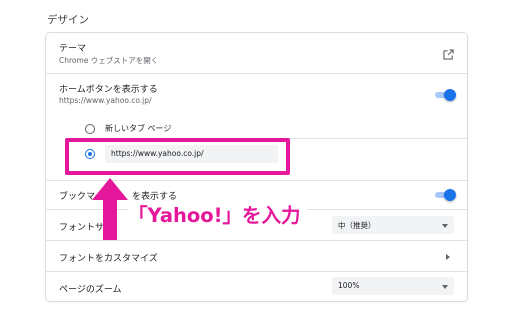  I want to click on new-tab-label: 新しいタブ ページ, so click(138, 128).